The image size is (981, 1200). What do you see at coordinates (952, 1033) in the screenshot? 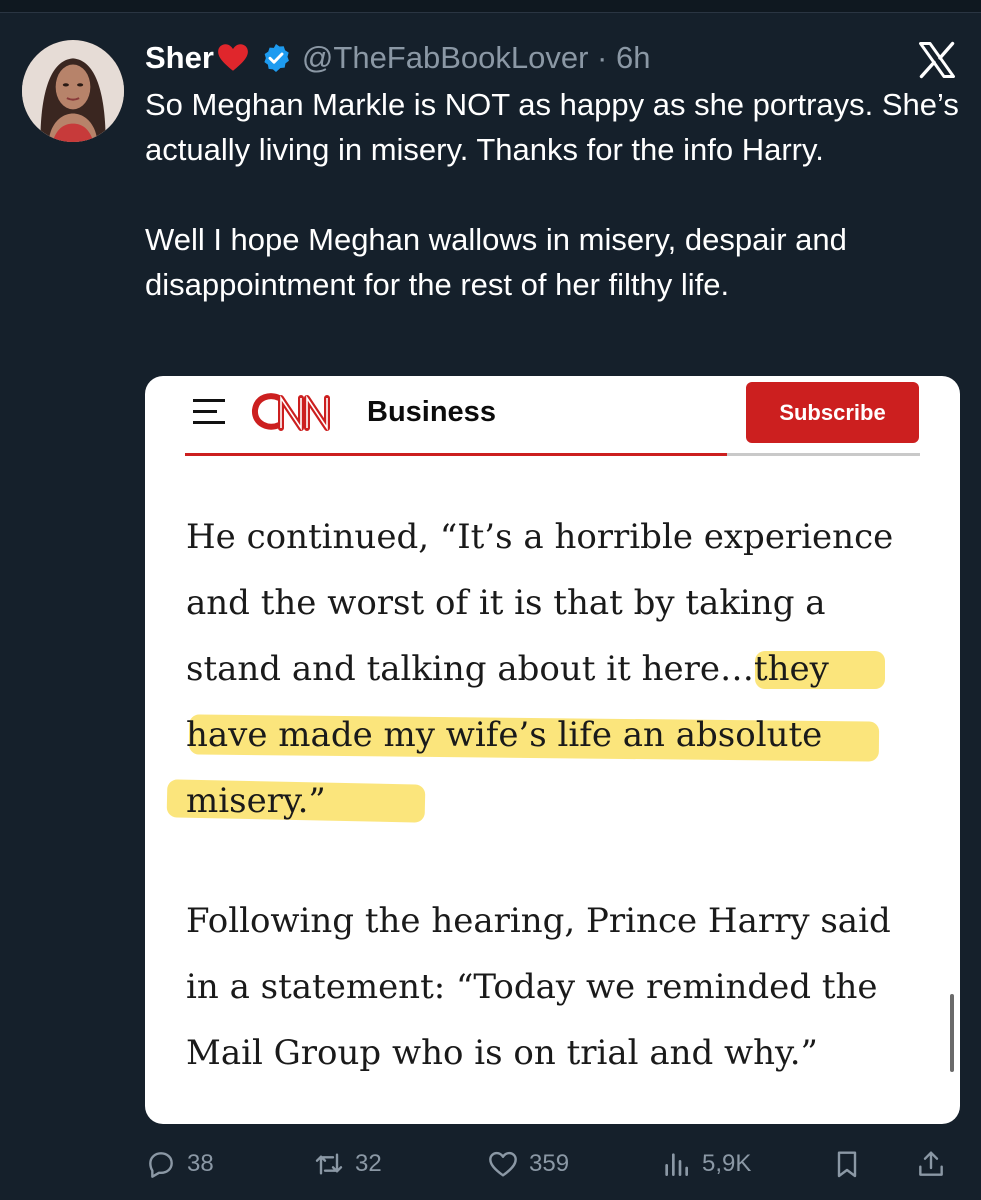
I see `scrollbar` at bounding box center [952, 1033].